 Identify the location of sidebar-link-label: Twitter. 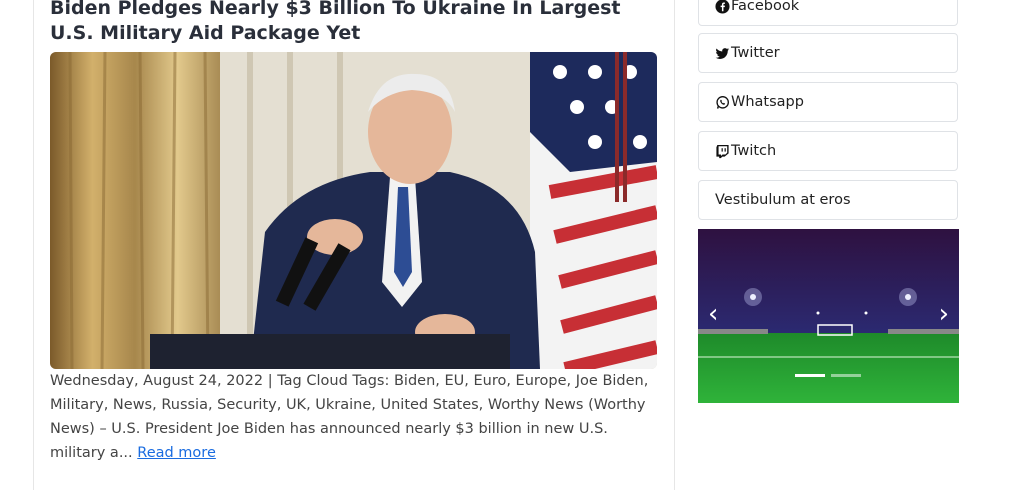
(755, 53).